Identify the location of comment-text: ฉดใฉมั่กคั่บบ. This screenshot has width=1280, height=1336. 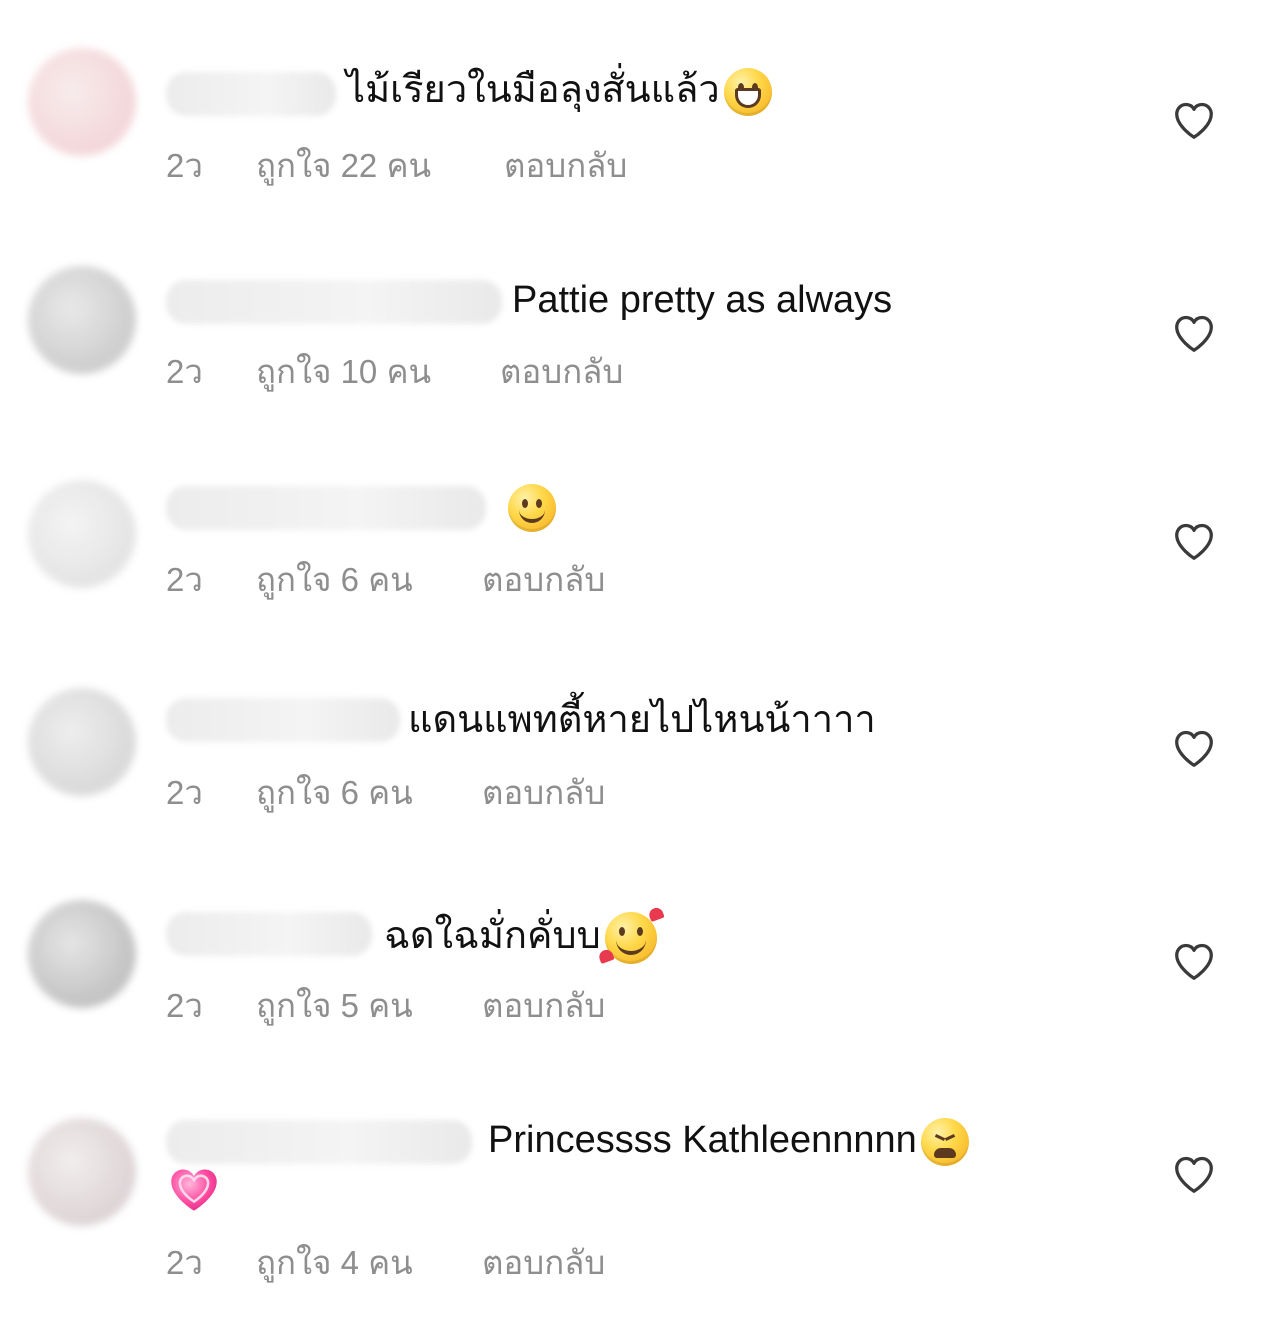
(520, 938).